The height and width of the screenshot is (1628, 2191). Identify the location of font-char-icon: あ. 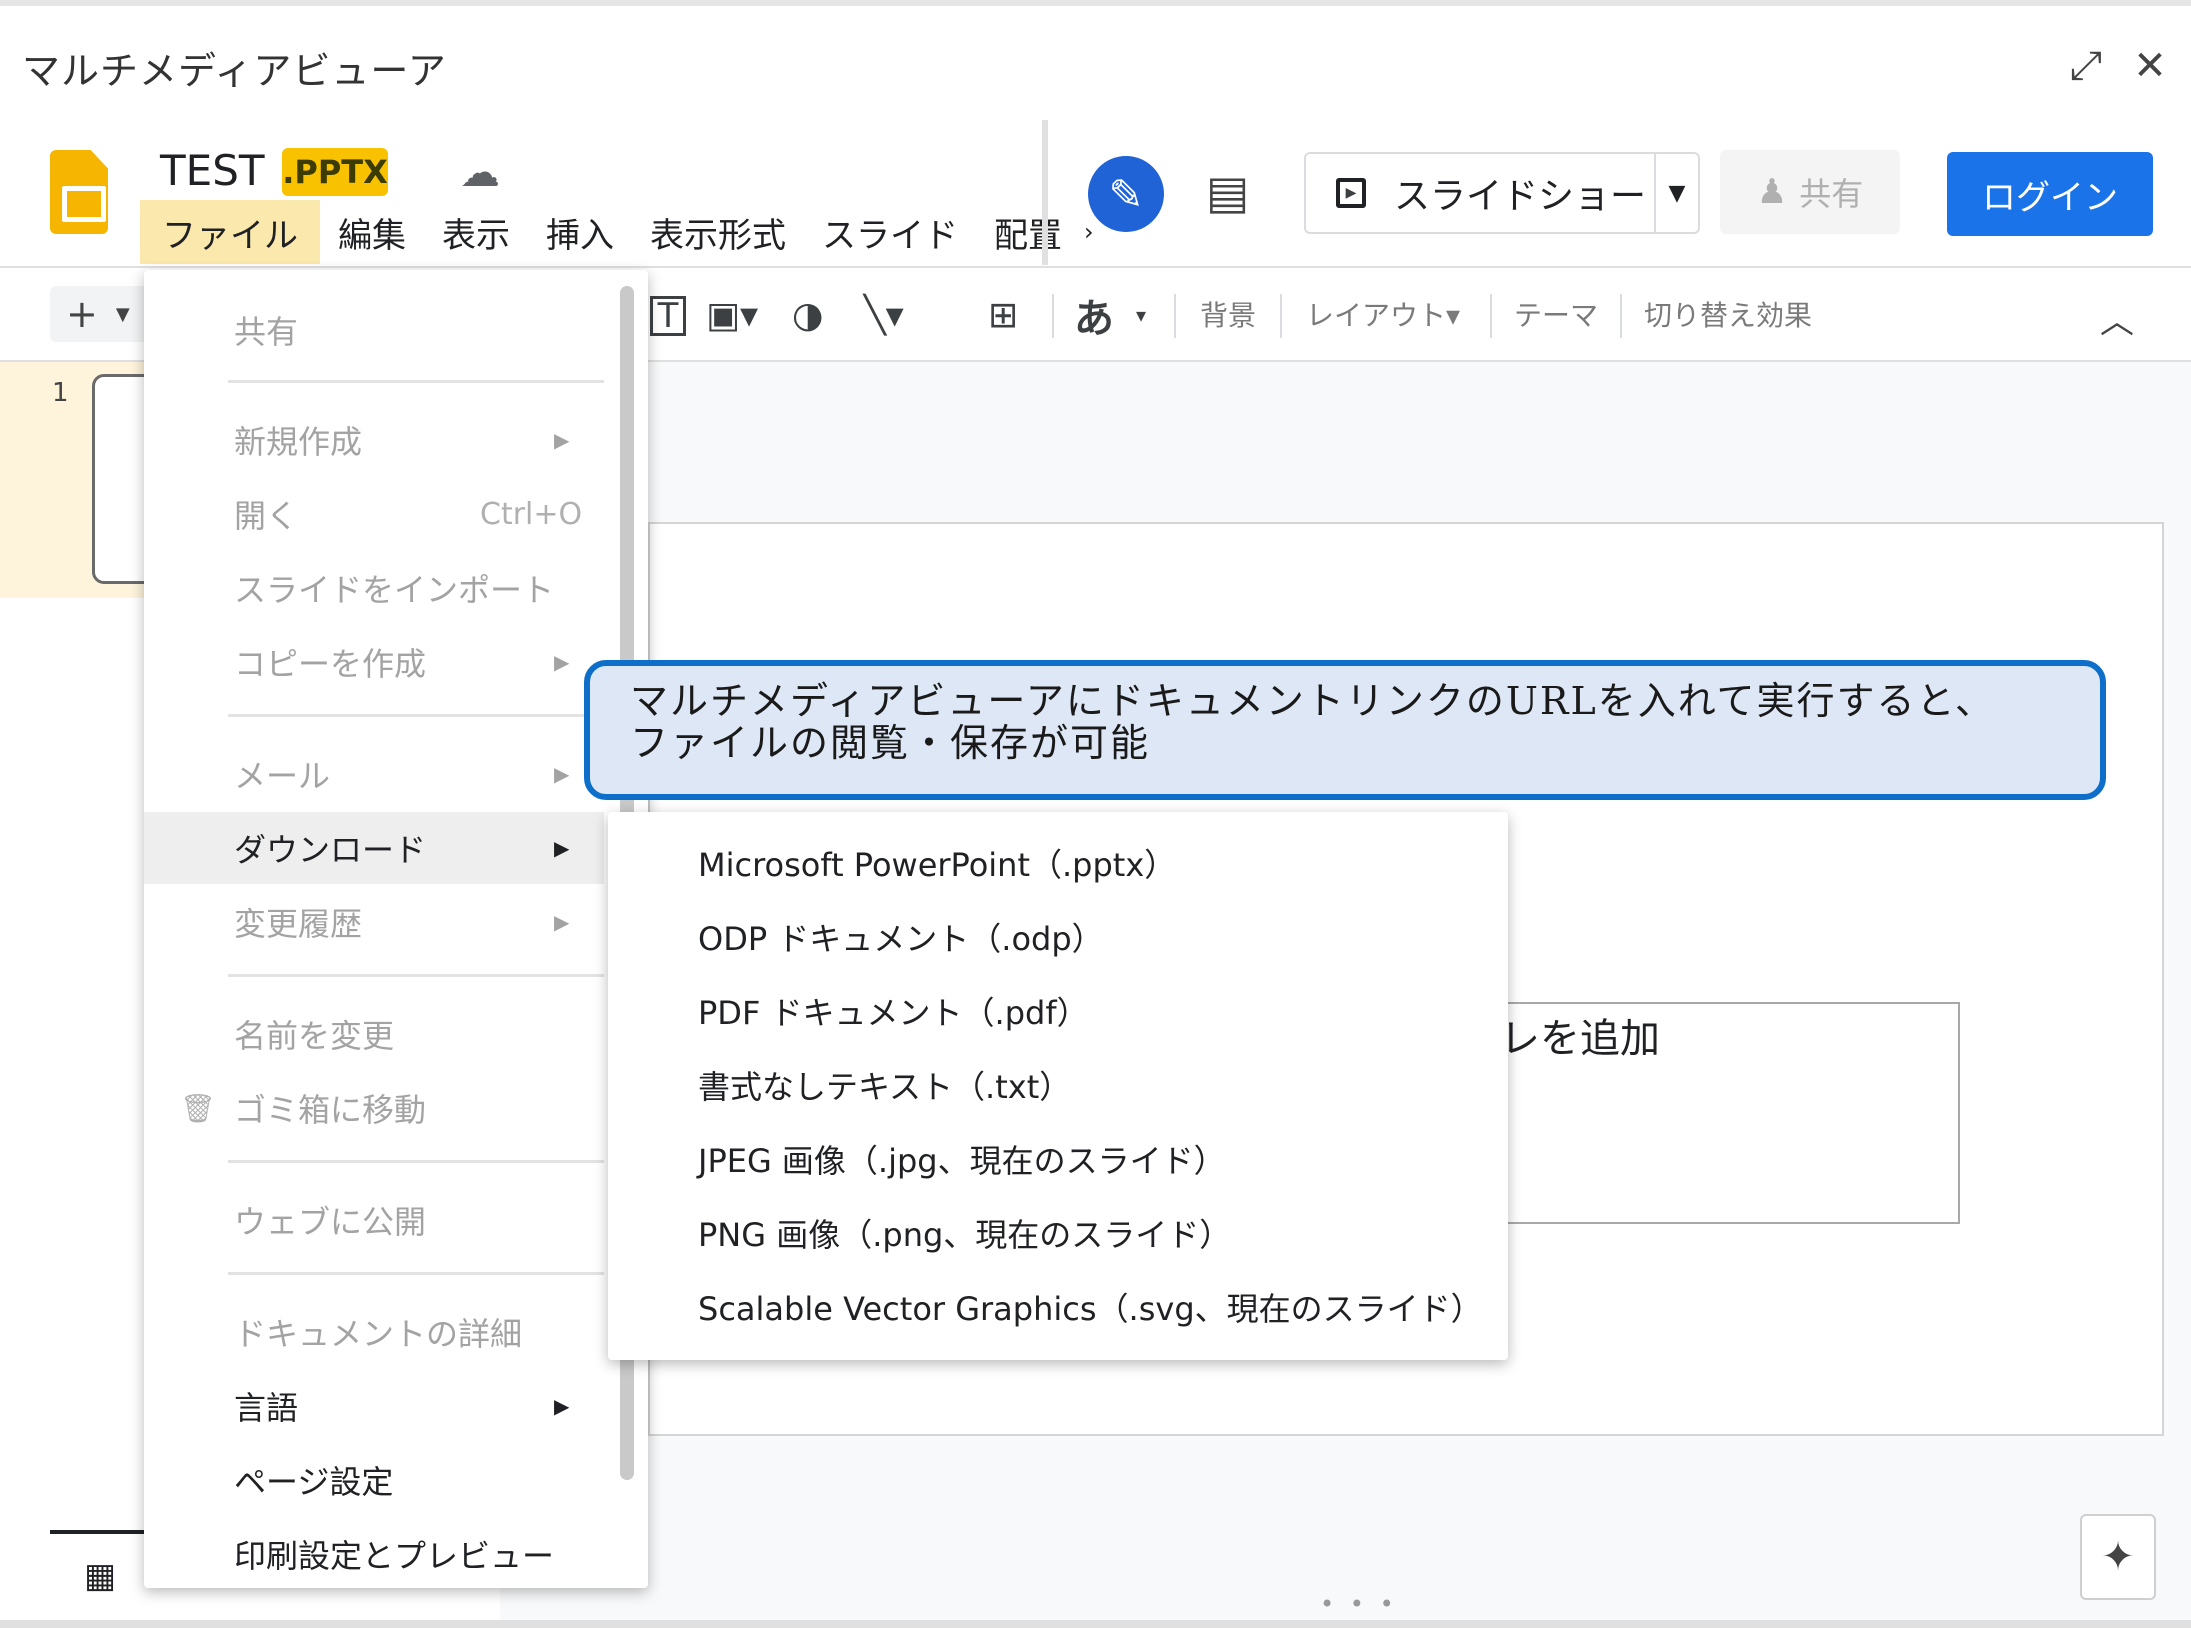
(1094, 316).